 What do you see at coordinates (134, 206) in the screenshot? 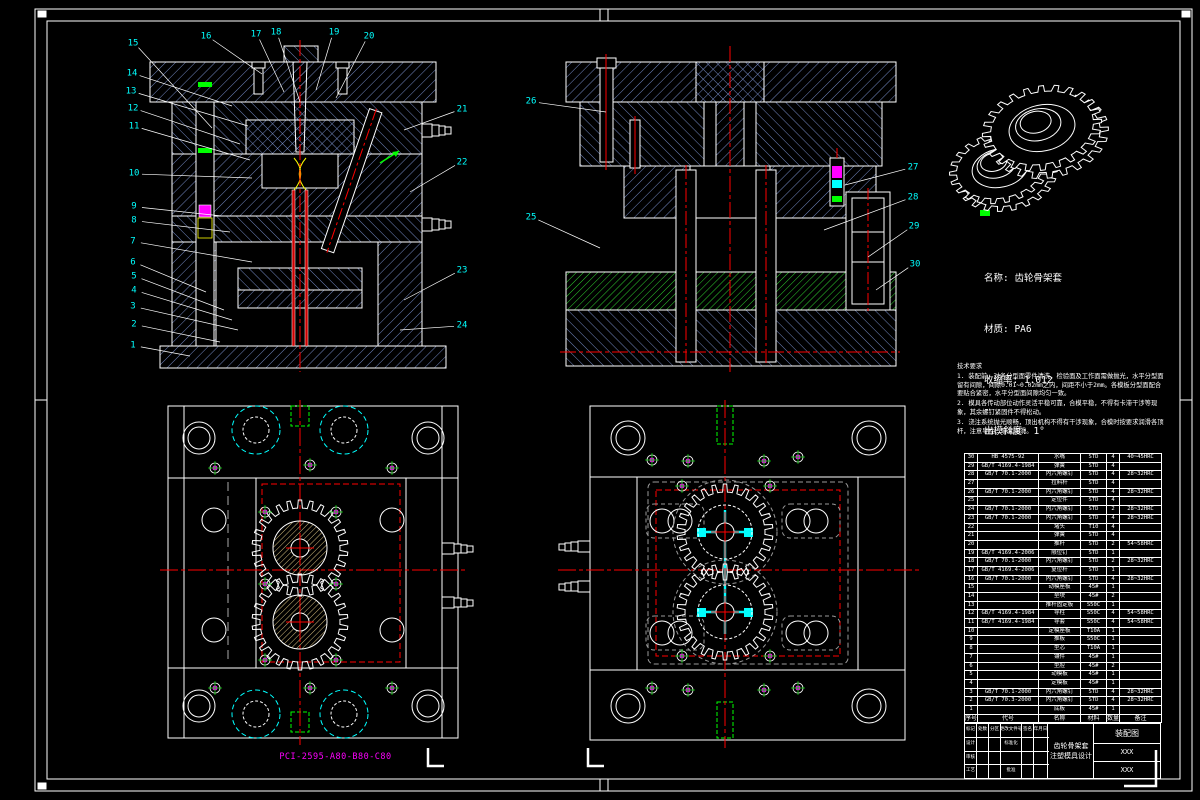
I see `callout-9: 9` at bounding box center [134, 206].